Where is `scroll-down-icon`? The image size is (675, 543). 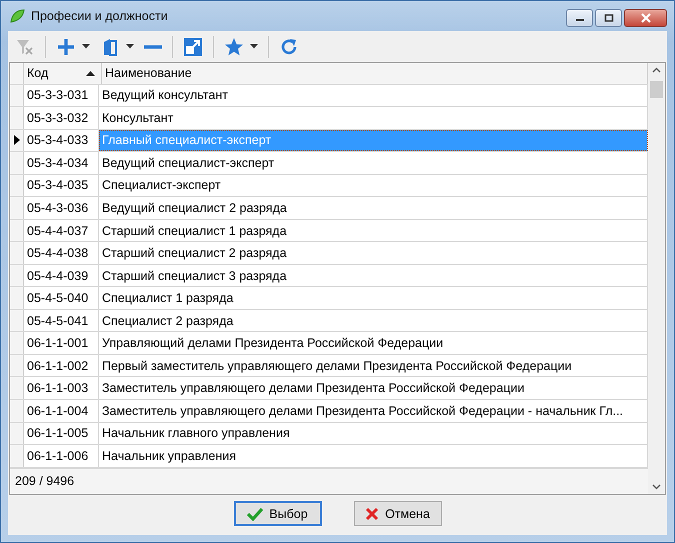 scroll-down-icon is located at coordinates (656, 487).